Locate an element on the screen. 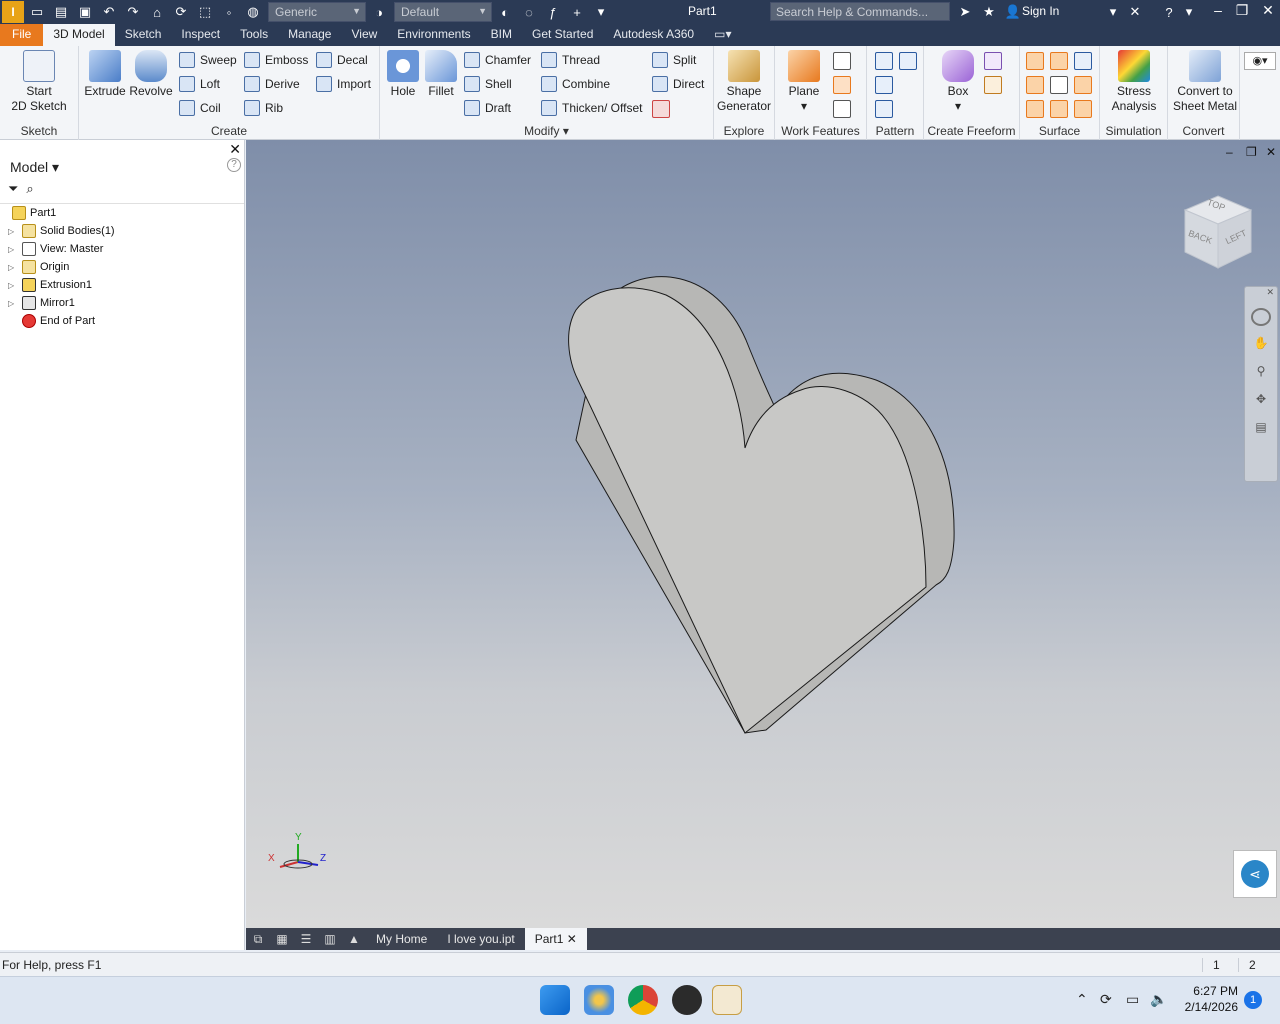  sculpt-icon is located at coordinates (1059, 61).